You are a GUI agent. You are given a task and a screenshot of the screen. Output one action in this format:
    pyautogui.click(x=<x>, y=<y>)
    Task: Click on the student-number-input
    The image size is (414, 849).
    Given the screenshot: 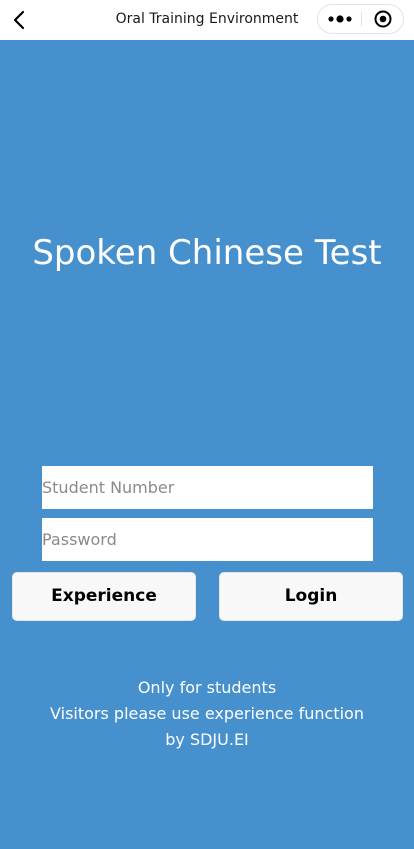 What is the action you would take?
    pyautogui.click(x=207, y=487)
    